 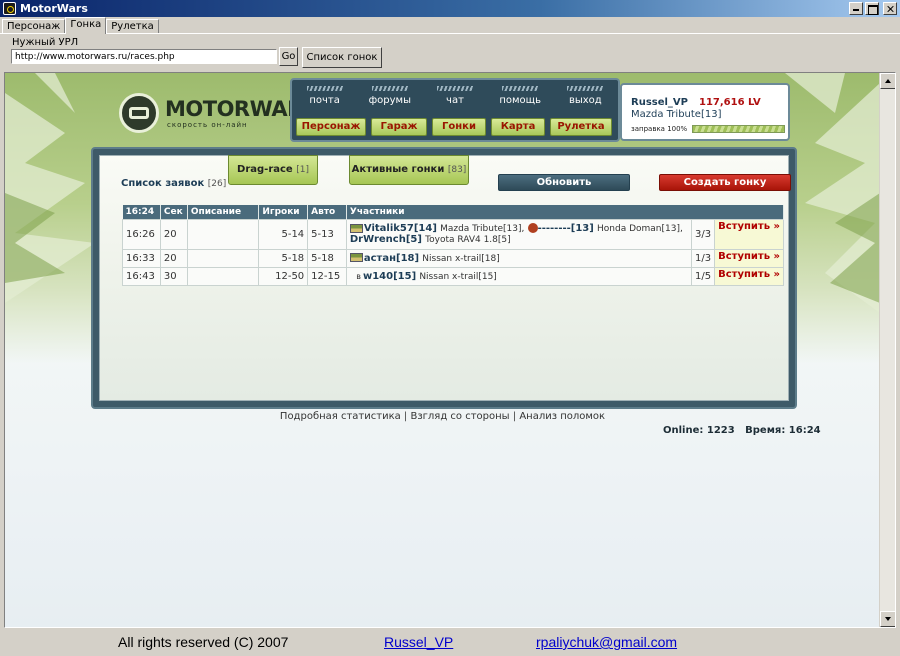 I want to click on requests-count: [26], so click(x=217, y=184).